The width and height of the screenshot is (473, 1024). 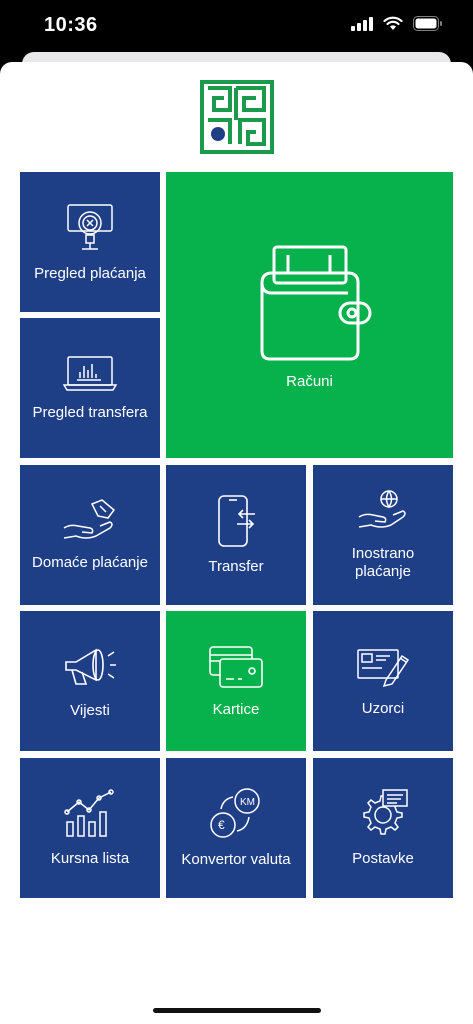 What do you see at coordinates (236, 521) in the screenshot?
I see `phone-transfer-icon` at bounding box center [236, 521].